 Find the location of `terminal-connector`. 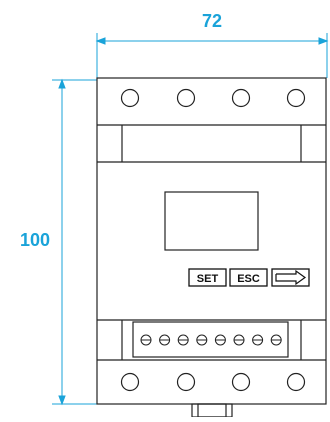

terminal-connector is located at coordinates (210, 339).